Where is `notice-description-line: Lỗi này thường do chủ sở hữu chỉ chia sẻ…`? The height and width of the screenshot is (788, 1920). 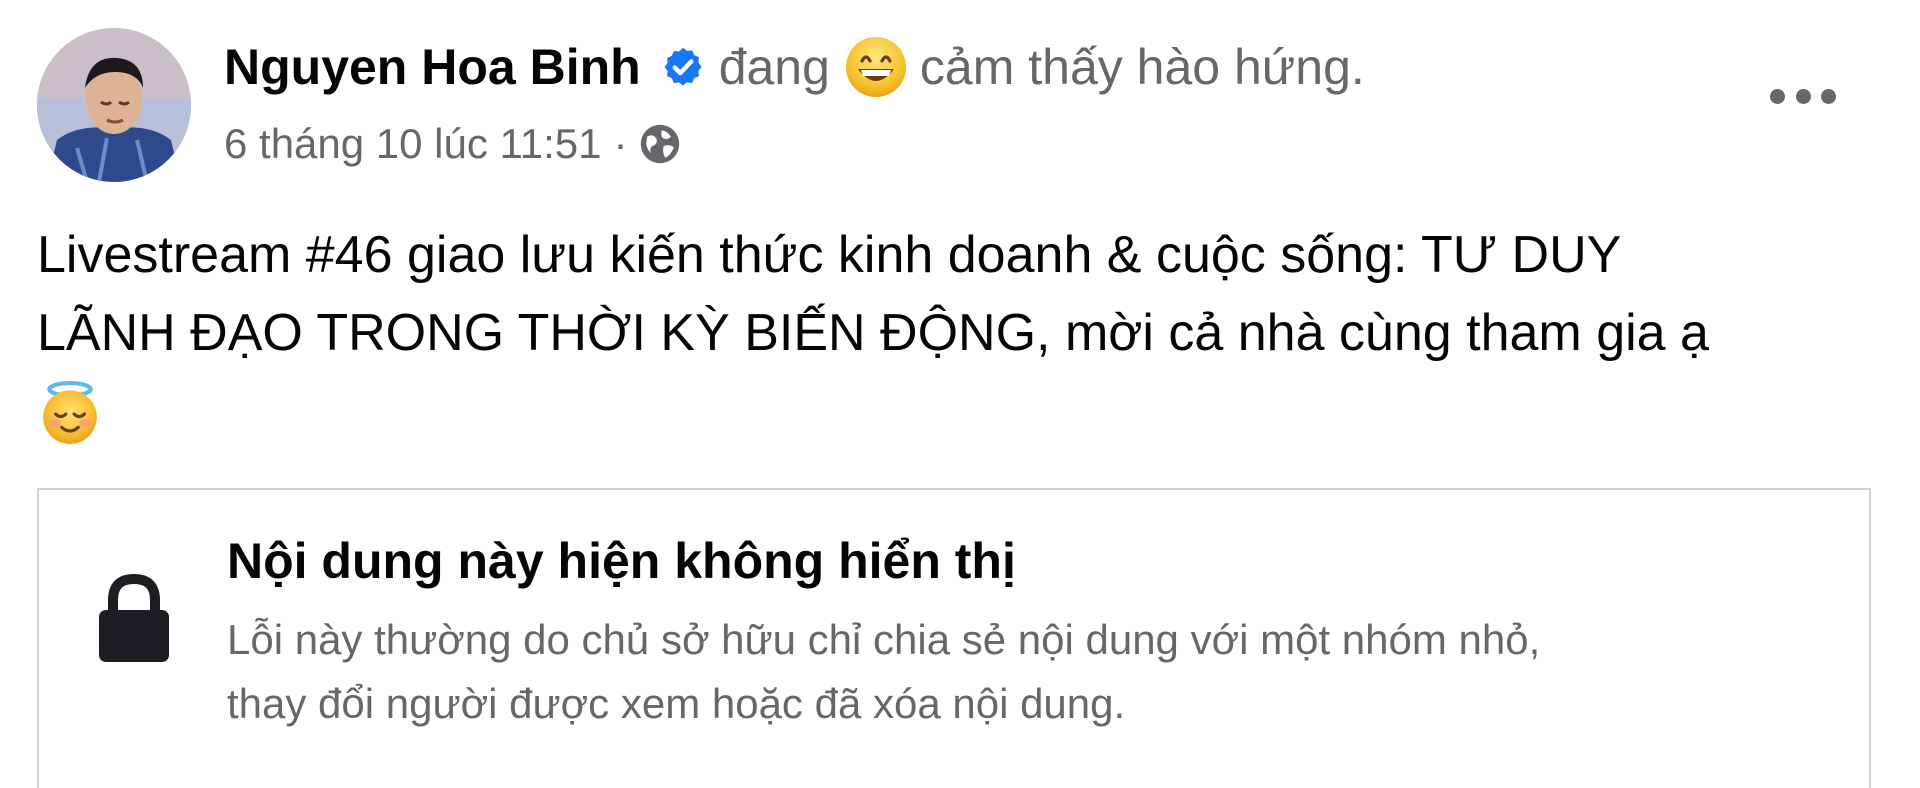
notice-description-line: Lỗi này thường do chủ sở hữu chỉ chia sẻ… is located at coordinates (884, 639).